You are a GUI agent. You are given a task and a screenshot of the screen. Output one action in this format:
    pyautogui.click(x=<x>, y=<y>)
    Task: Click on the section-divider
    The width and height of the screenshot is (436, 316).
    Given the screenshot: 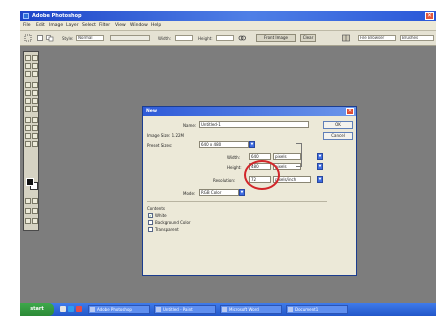 What is the action you would take?
    pyautogui.click(x=237, y=201)
    